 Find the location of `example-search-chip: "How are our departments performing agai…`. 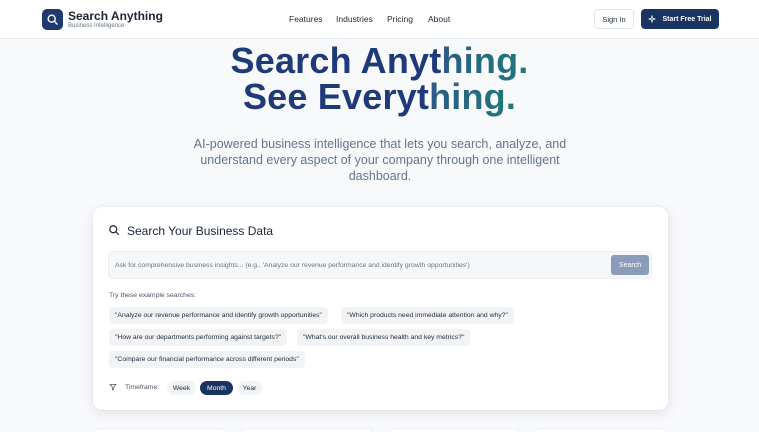

example-search-chip: "How are our departments performing agai… is located at coordinates (198, 337).